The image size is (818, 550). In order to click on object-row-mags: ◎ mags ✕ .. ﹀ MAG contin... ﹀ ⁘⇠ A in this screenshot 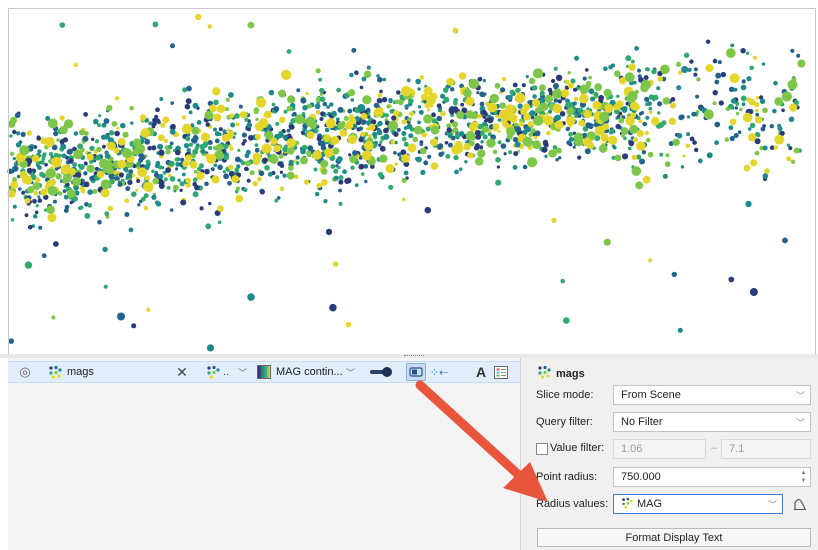, I will do `click(264, 372)`.